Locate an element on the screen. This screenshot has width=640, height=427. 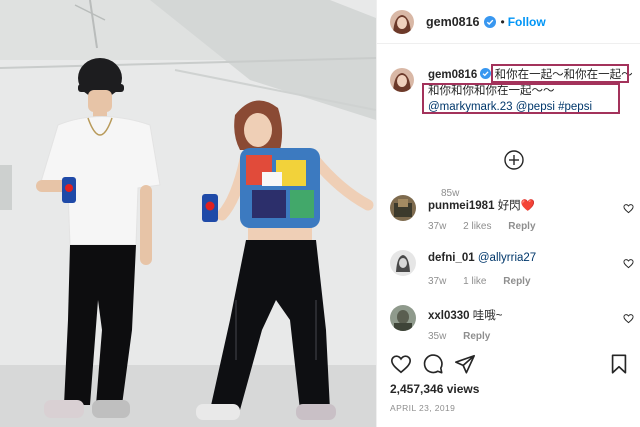
comment-meta: 37w 2 likes Reply is located at coordinates (489, 226).